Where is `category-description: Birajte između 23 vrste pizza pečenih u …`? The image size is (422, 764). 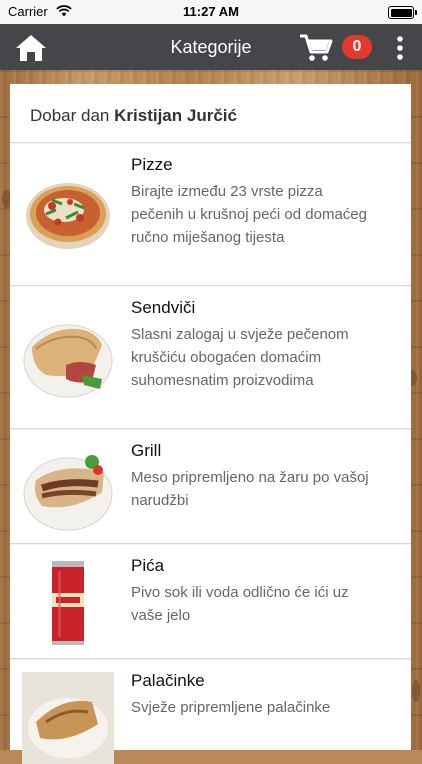 category-description: Birajte između 23 vrste pizza pečenih u … is located at coordinates (249, 214).